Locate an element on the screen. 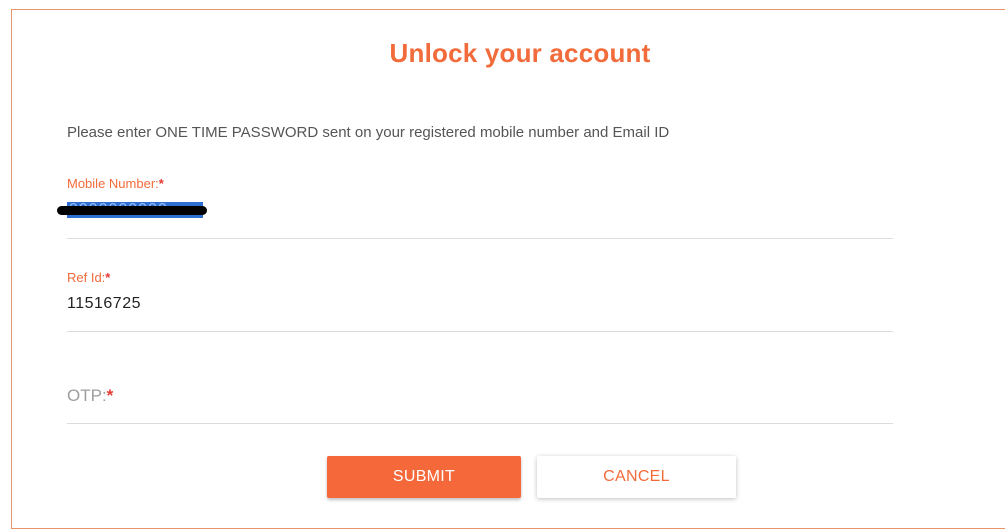 This screenshot has height=529, width=1005. ref-id-input: 11516725 is located at coordinates (480, 304).